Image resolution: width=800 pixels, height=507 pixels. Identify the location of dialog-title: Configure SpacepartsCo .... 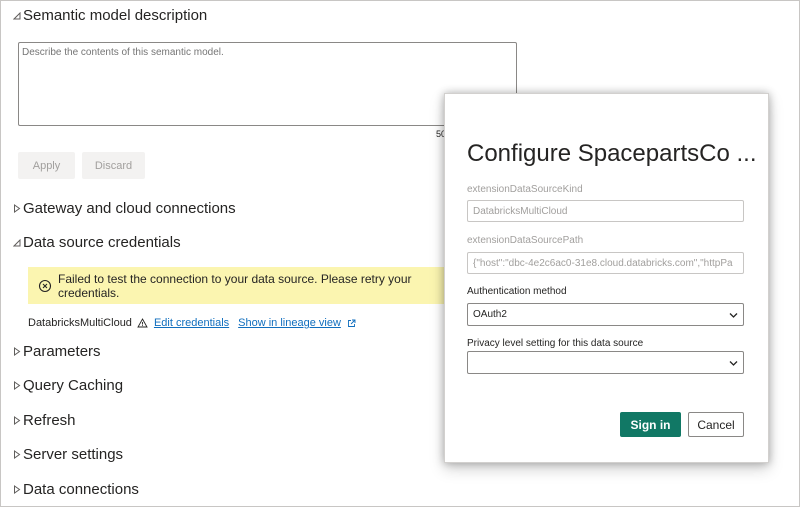
(612, 153).